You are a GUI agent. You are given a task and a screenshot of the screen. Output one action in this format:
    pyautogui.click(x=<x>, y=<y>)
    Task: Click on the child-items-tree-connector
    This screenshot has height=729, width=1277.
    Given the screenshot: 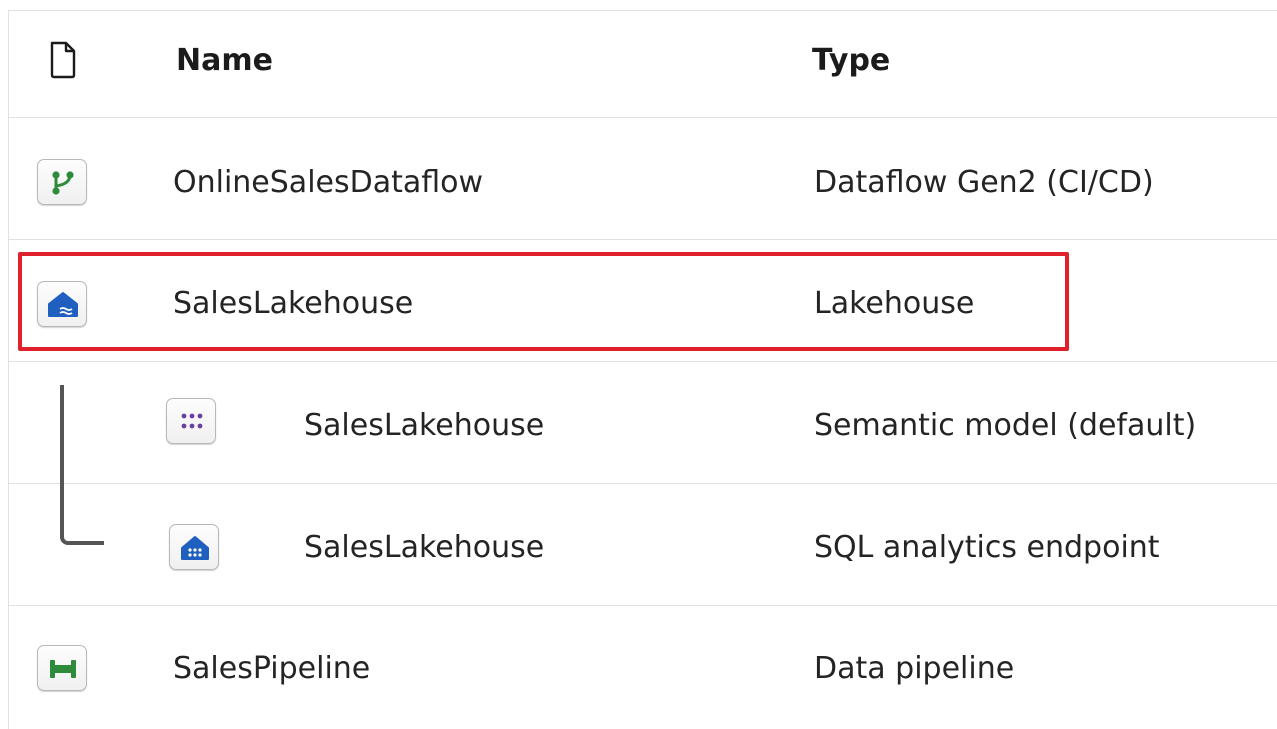 What is the action you would take?
    pyautogui.click(x=82, y=465)
    